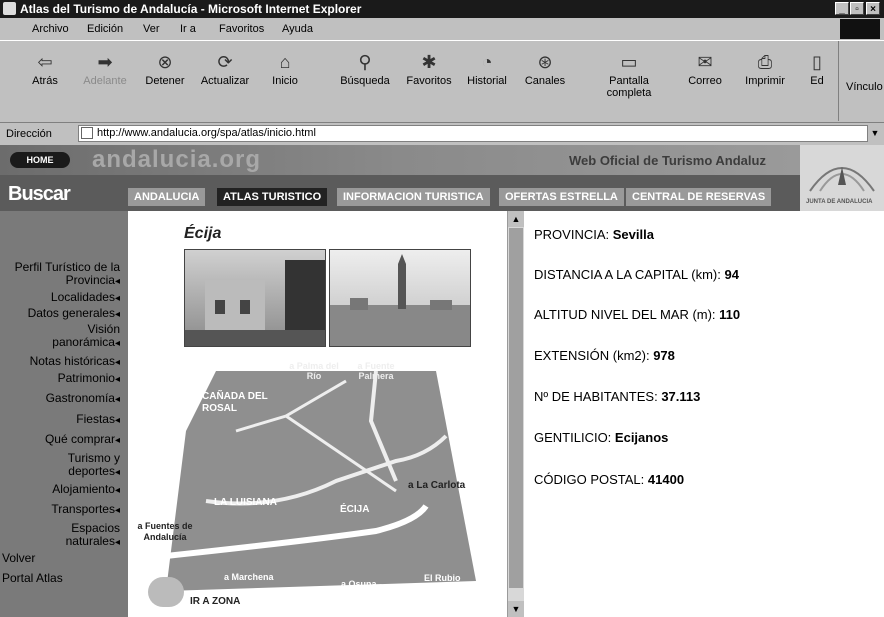 Image resolution: width=884 pixels, height=617 pixels. I want to click on tab-ofertas-estrella: OFERTAS ESTRELLA, so click(561, 197).